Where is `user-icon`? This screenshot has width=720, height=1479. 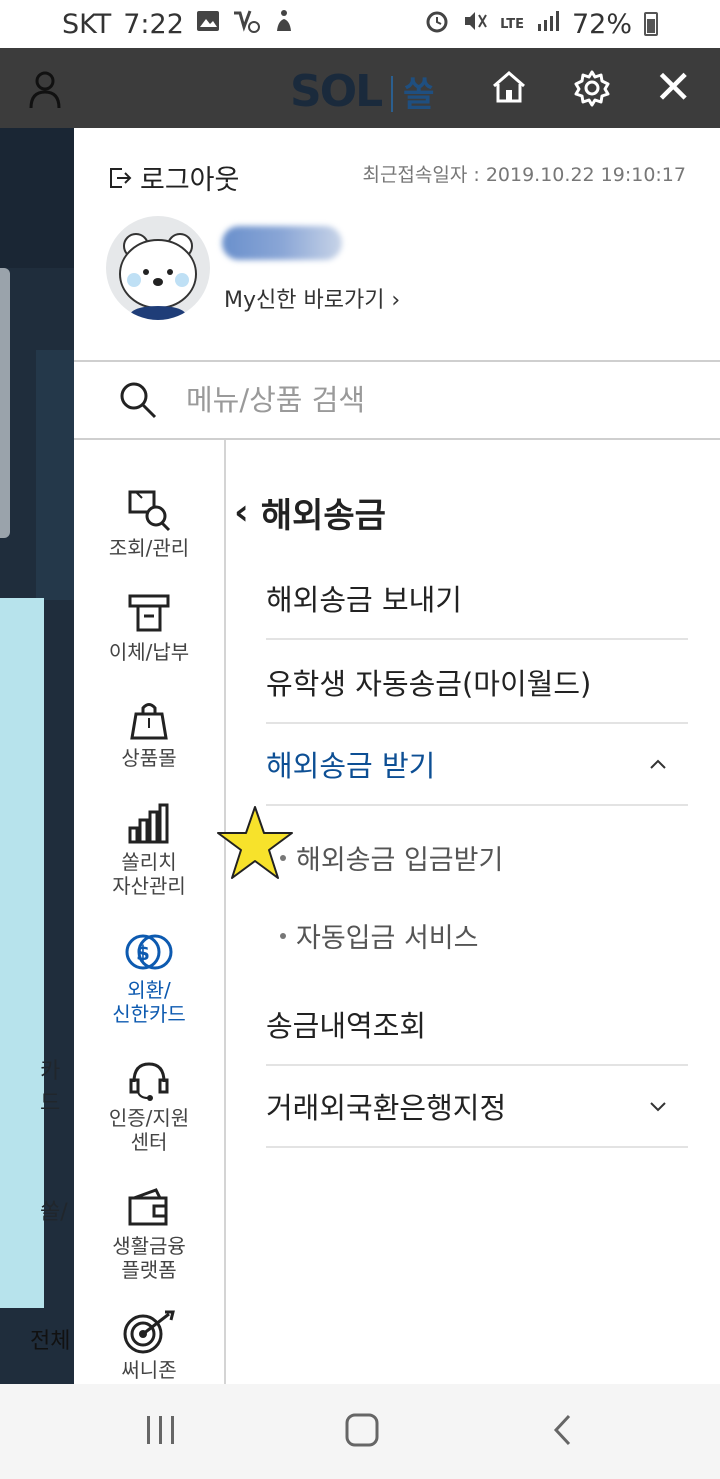
user-icon is located at coordinates (45, 90).